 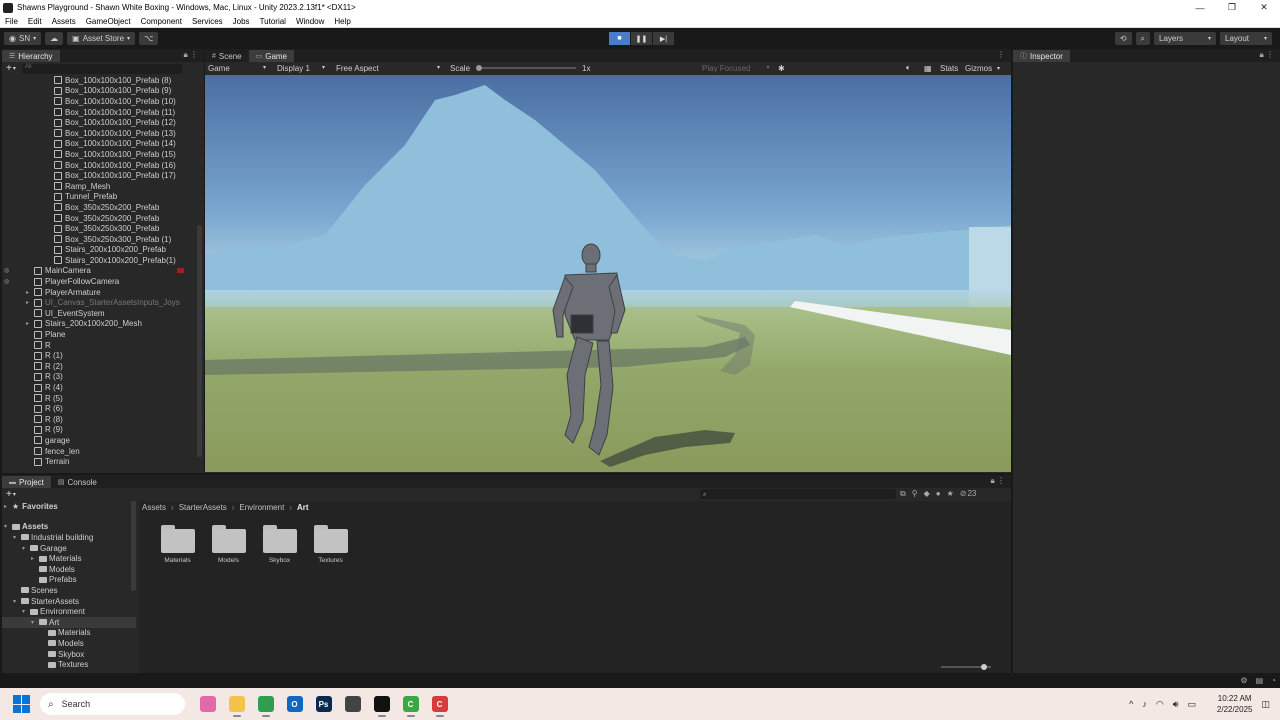 I want to click on battery-icon: ▭, so click(x=1191, y=704).